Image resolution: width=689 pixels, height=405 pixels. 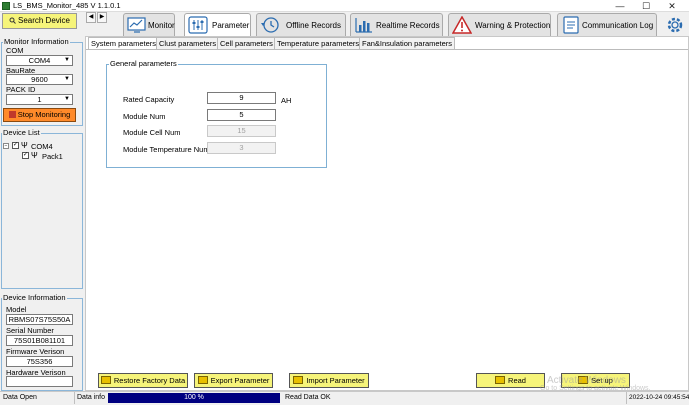 I want to click on rated-capacity-label: Rated Capacity, so click(x=149, y=99).